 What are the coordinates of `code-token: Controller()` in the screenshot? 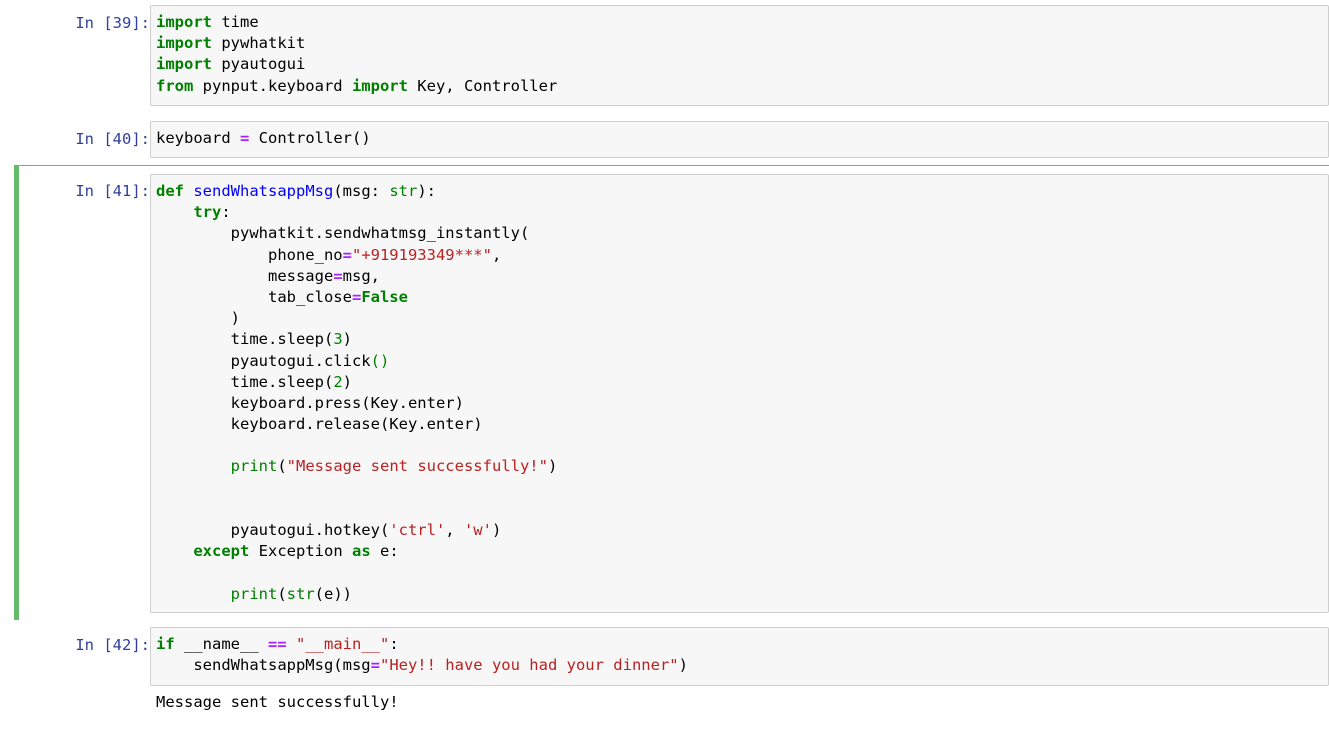 It's located at (310, 138).